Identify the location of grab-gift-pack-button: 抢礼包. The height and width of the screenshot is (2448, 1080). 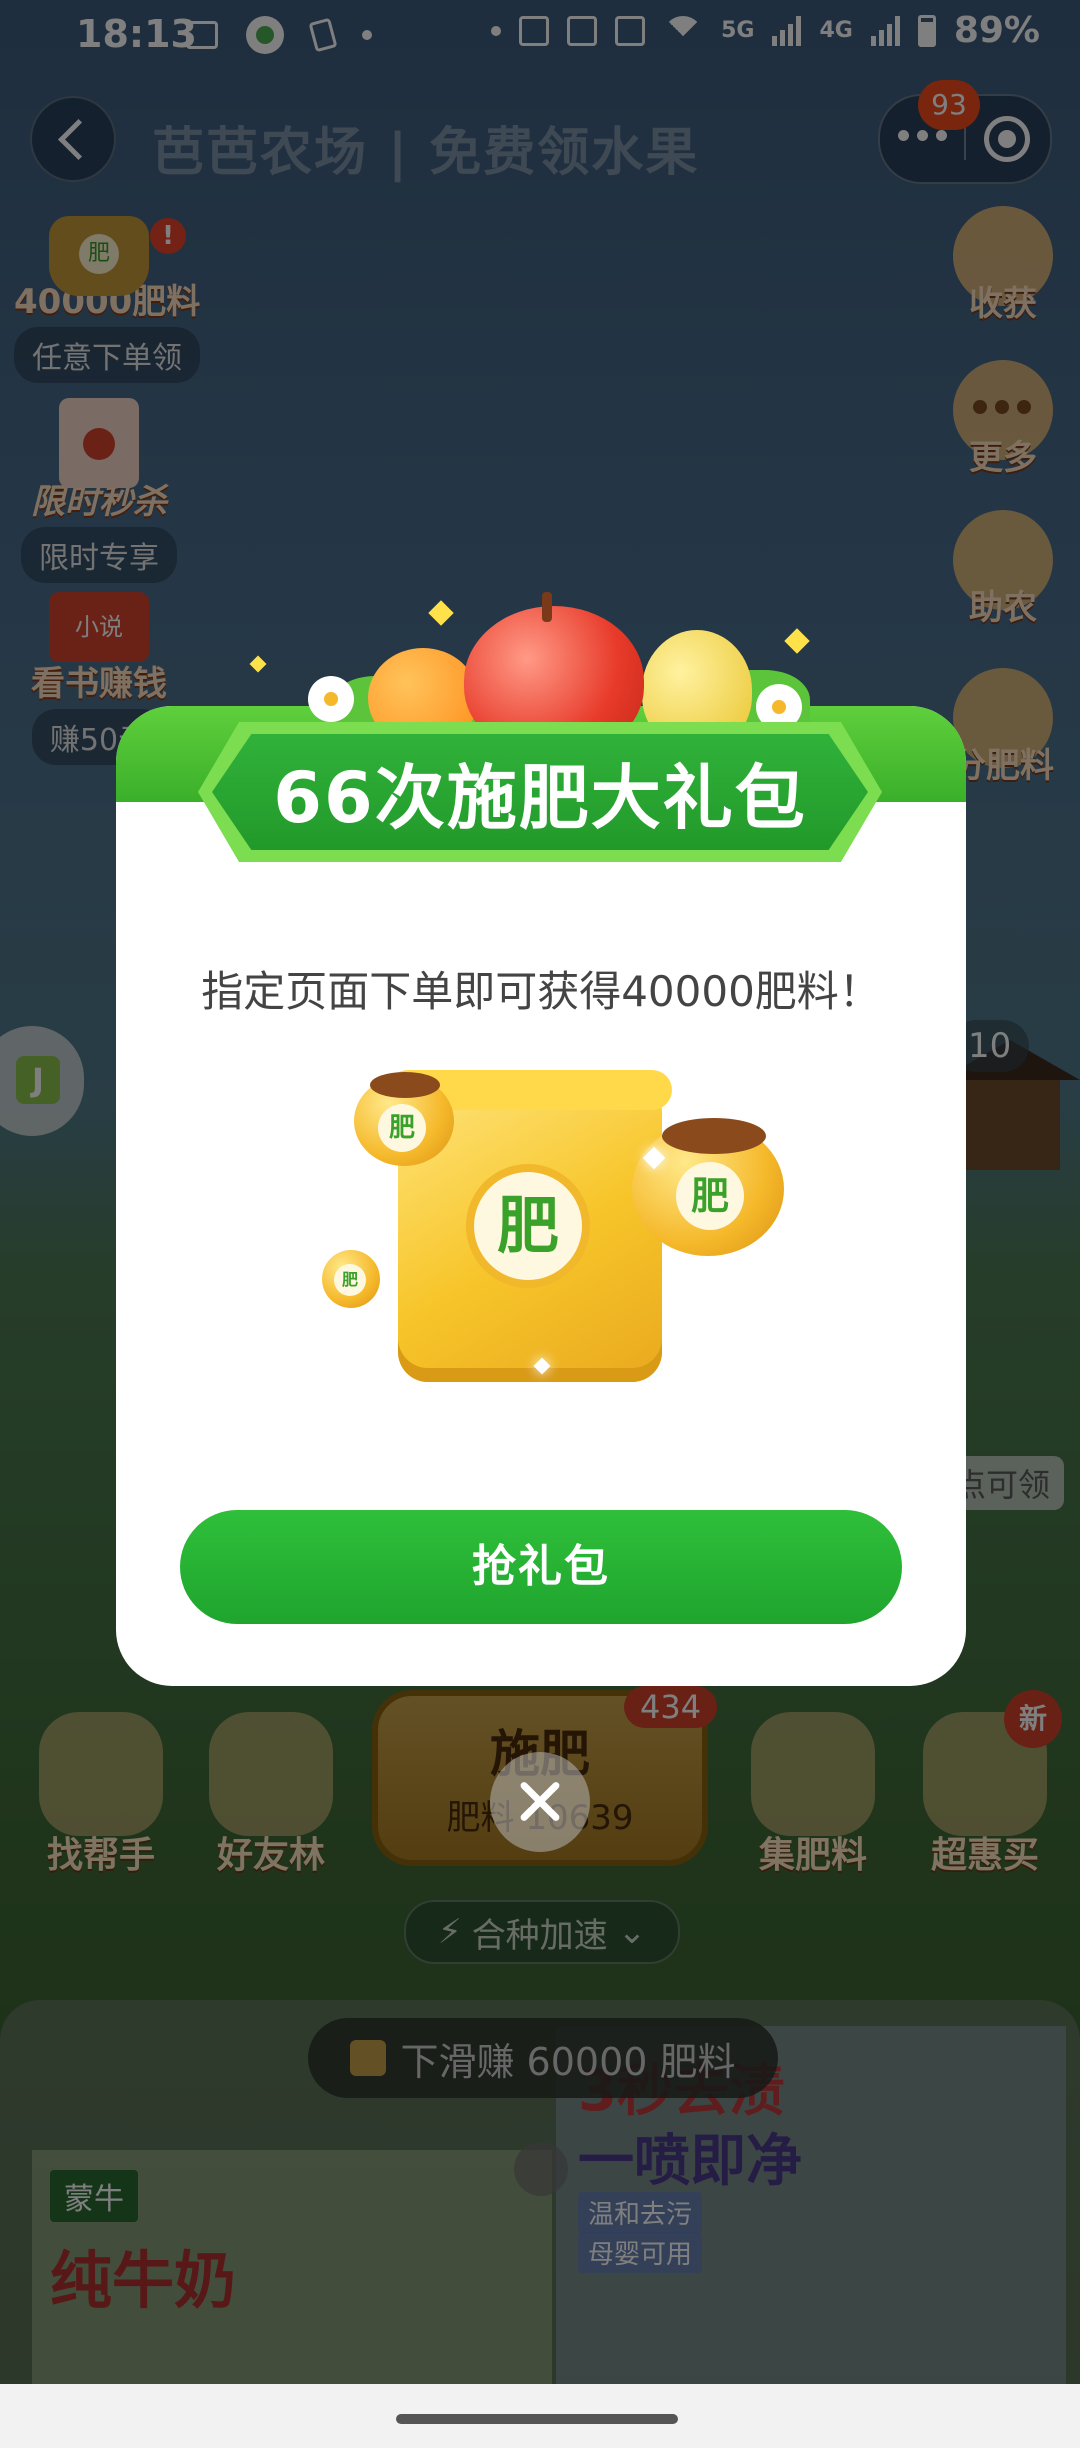
(541, 1567).